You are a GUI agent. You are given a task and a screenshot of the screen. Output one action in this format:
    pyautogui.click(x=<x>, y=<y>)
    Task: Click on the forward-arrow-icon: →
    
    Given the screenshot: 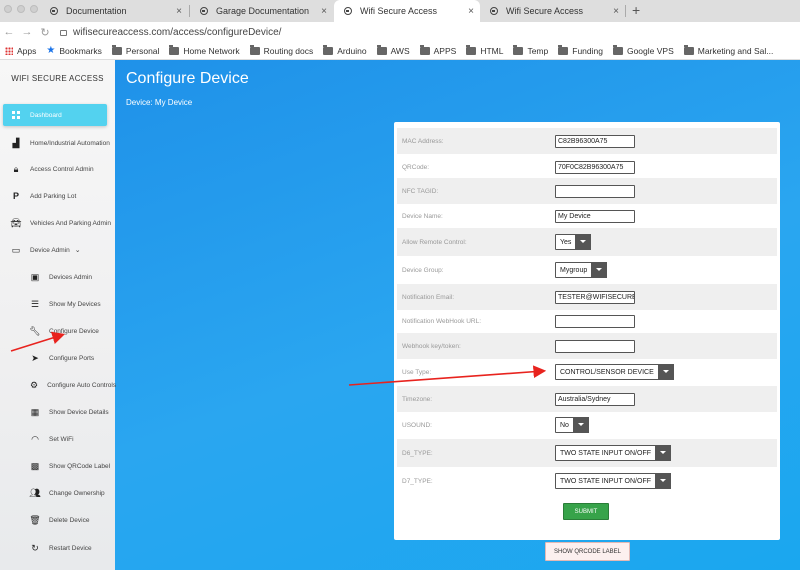 What is the action you would take?
    pyautogui.click(x=27, y=32)
    